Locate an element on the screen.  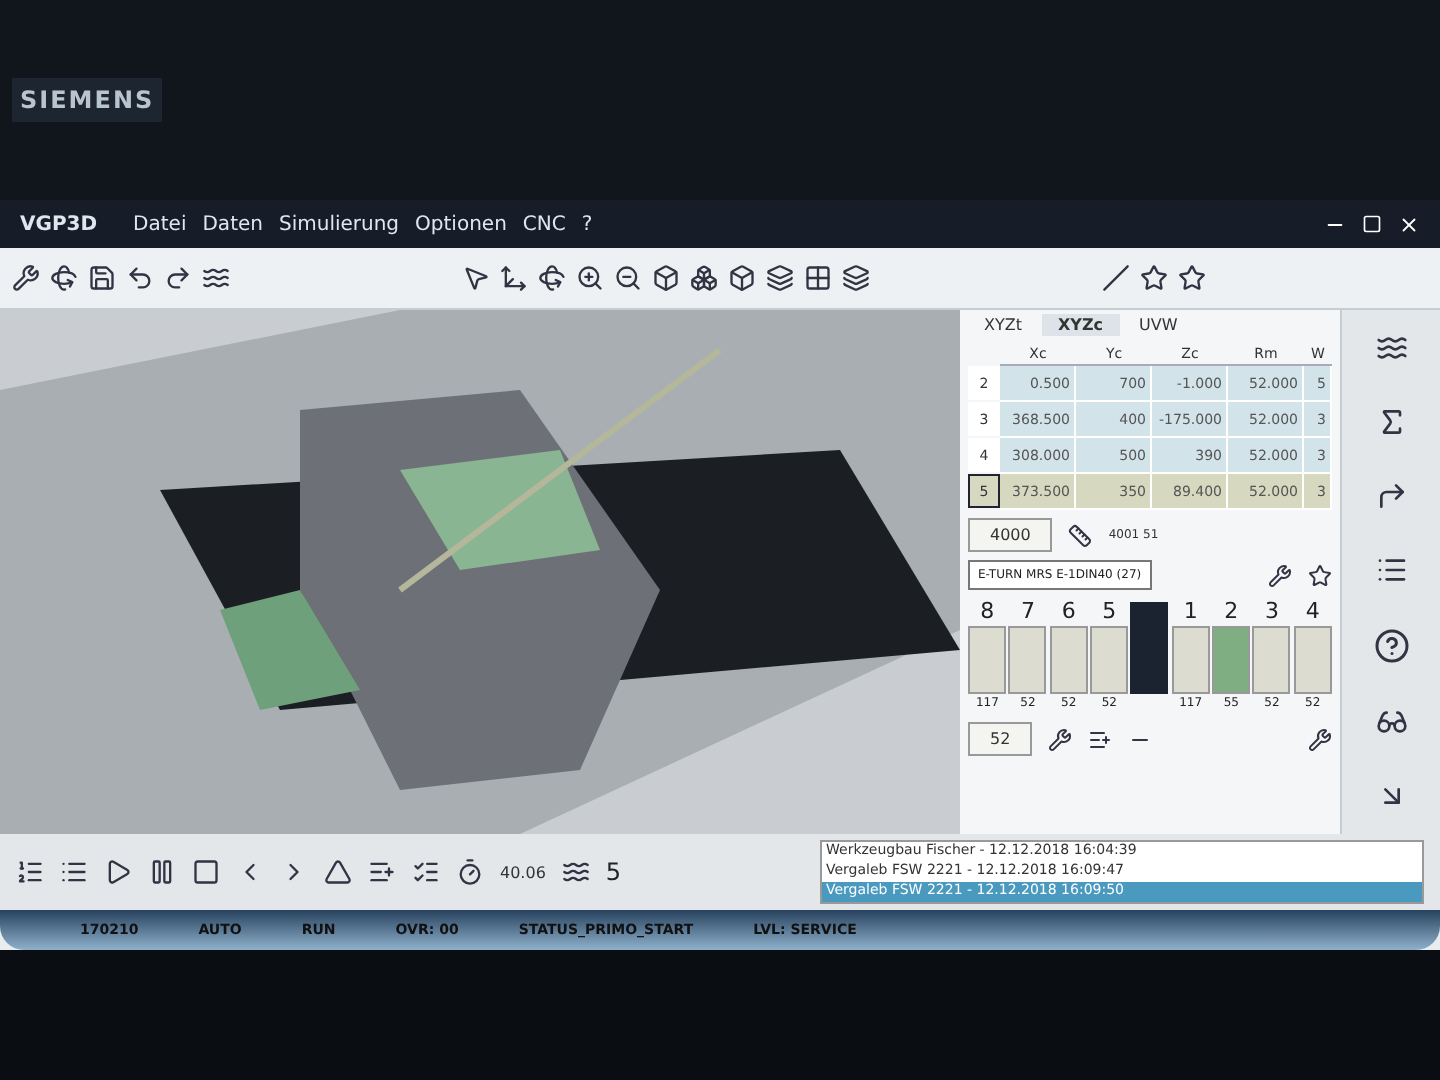
grid-icon is located at coordinates (818, 278).